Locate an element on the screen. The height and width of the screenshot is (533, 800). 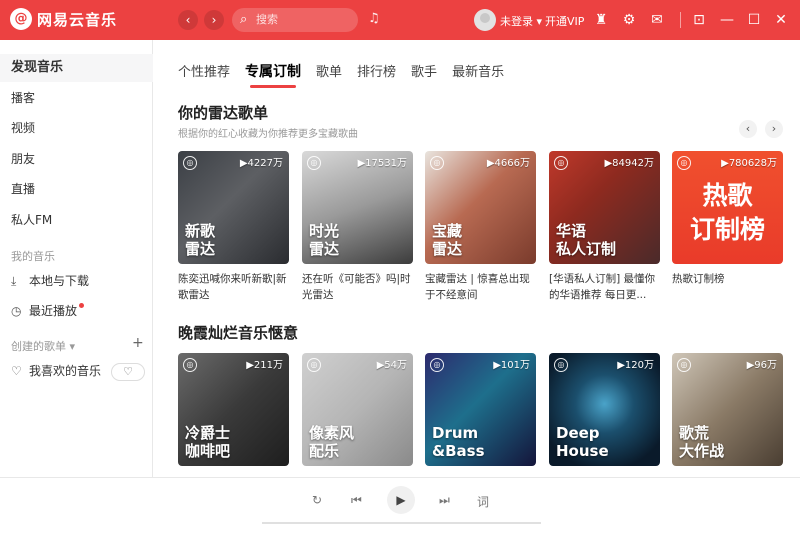
playlist-cover: ◎ ▶54万 像素风 配乐 is located at coordinates (357, 409).